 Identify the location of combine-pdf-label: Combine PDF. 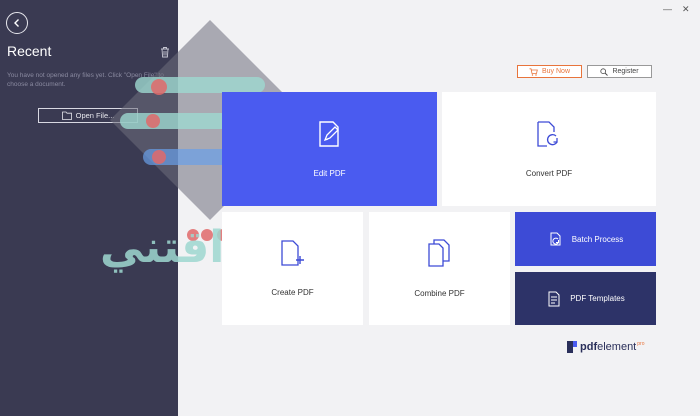
(439, 293).